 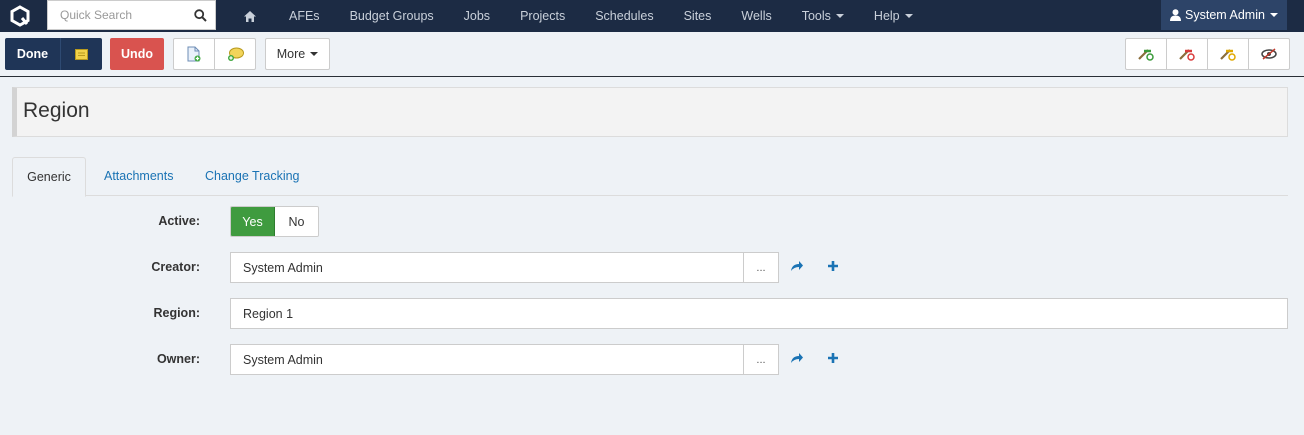 I want to click on note-icon, so click(x=81, y=54).